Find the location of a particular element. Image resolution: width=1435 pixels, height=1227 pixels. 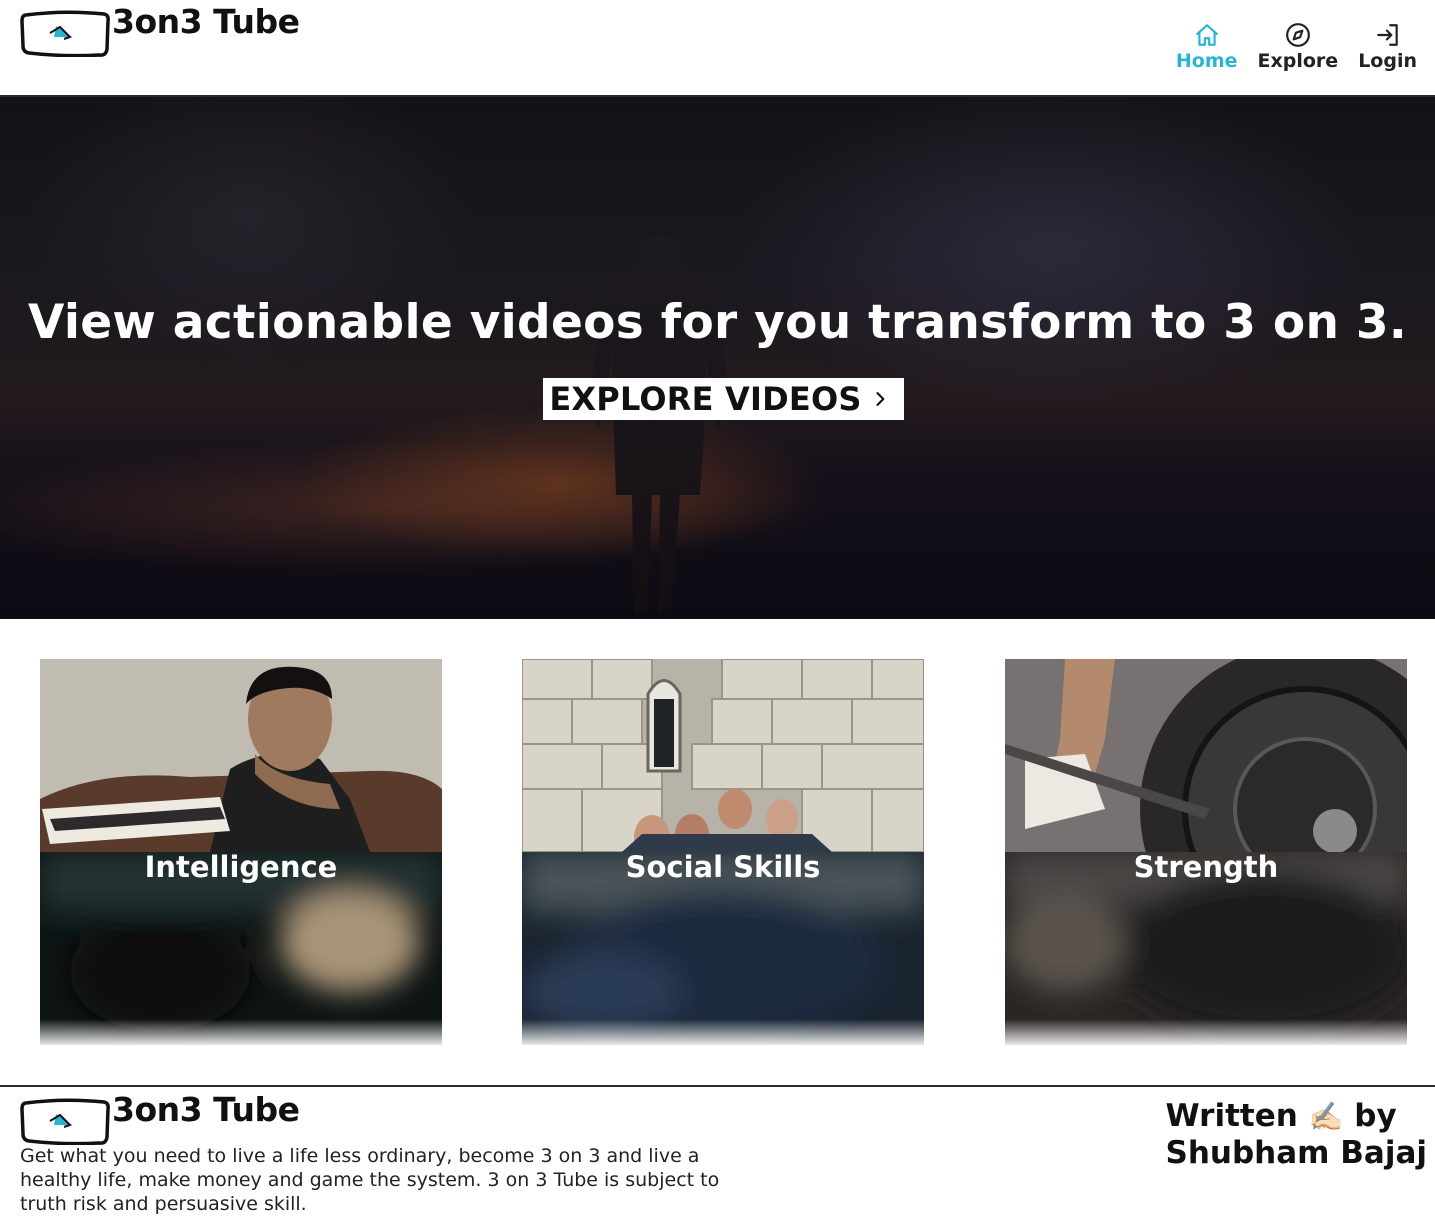

nav-home: Home is located at coordinates (1207, 47).